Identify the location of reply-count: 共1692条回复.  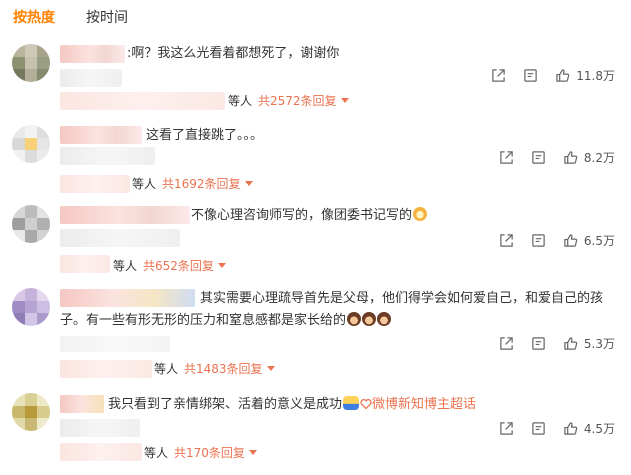
(201, 184).